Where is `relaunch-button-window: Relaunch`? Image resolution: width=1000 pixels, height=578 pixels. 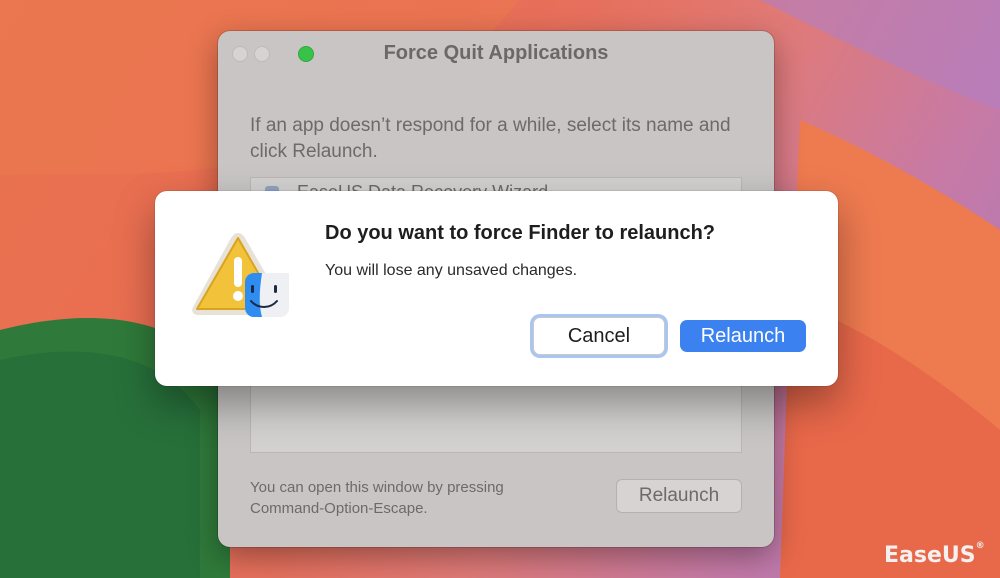
relaunch-button-window: Relaunch is located at coordinates (679, 496).